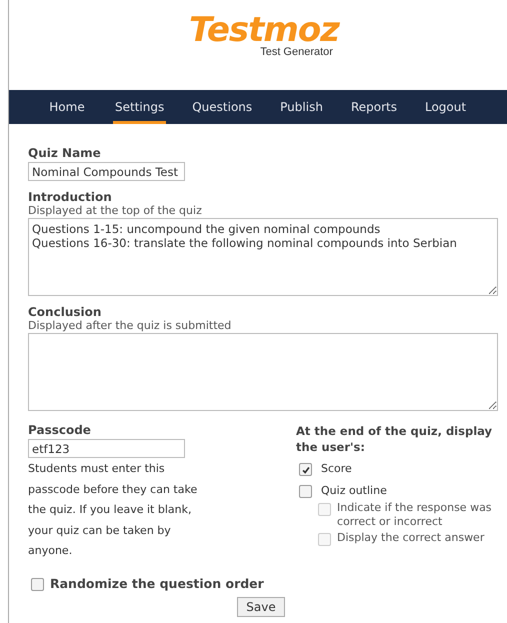 This screenshot has height=623, width=507. I want to click on option-label: Indicate if the response was correct or incorrect, so click(415, 515).